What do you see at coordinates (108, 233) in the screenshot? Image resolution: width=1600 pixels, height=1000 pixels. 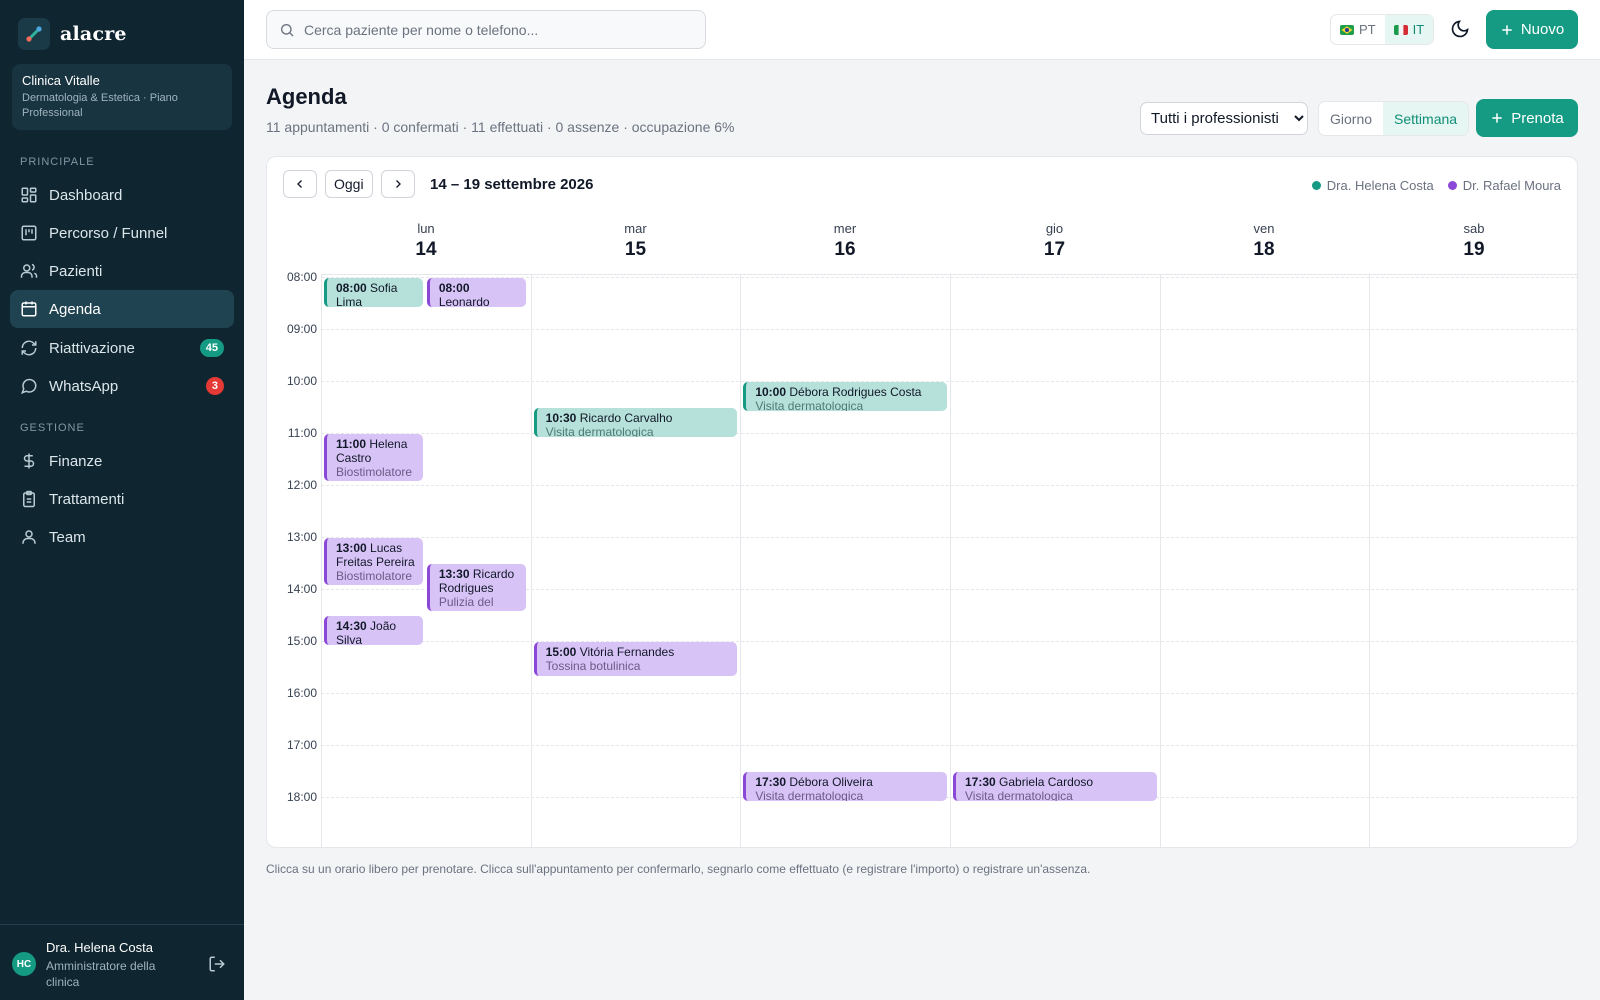 I see `sidebar-item-label: Percorso / Funnel` at bounding box center [108, 233].